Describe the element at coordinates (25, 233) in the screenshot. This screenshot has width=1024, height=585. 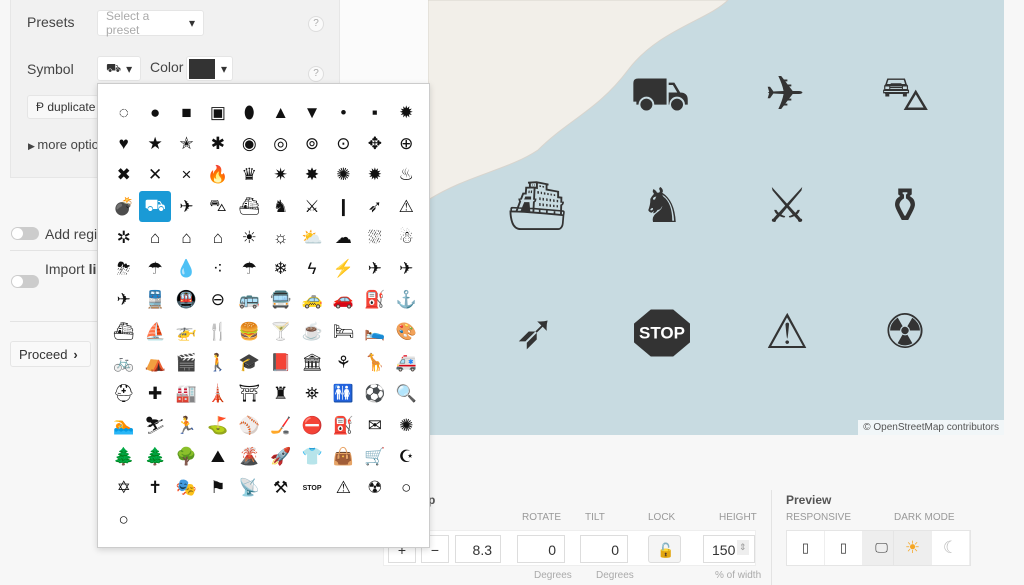
I see `add-region-toggle` at that location.